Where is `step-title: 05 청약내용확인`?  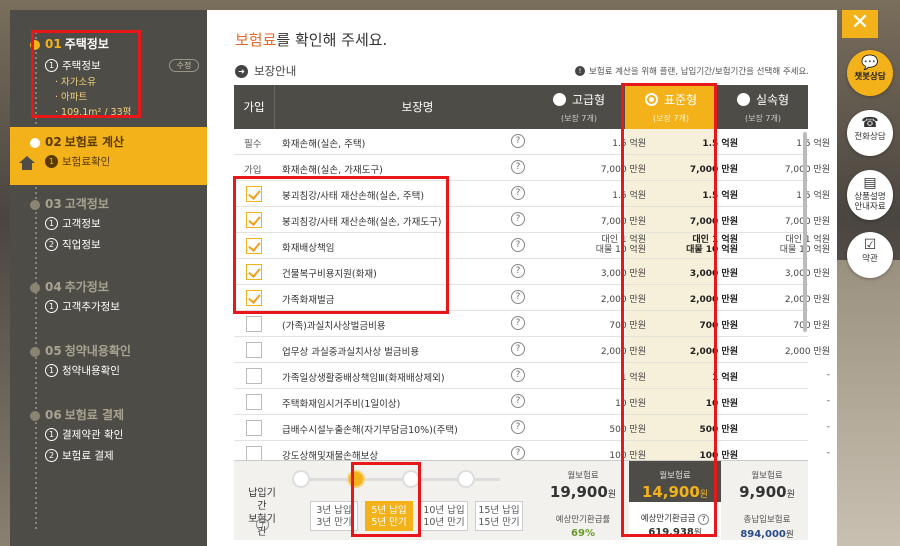 step-title: 05 청약내용확인 is located at coordinates (88, 351).